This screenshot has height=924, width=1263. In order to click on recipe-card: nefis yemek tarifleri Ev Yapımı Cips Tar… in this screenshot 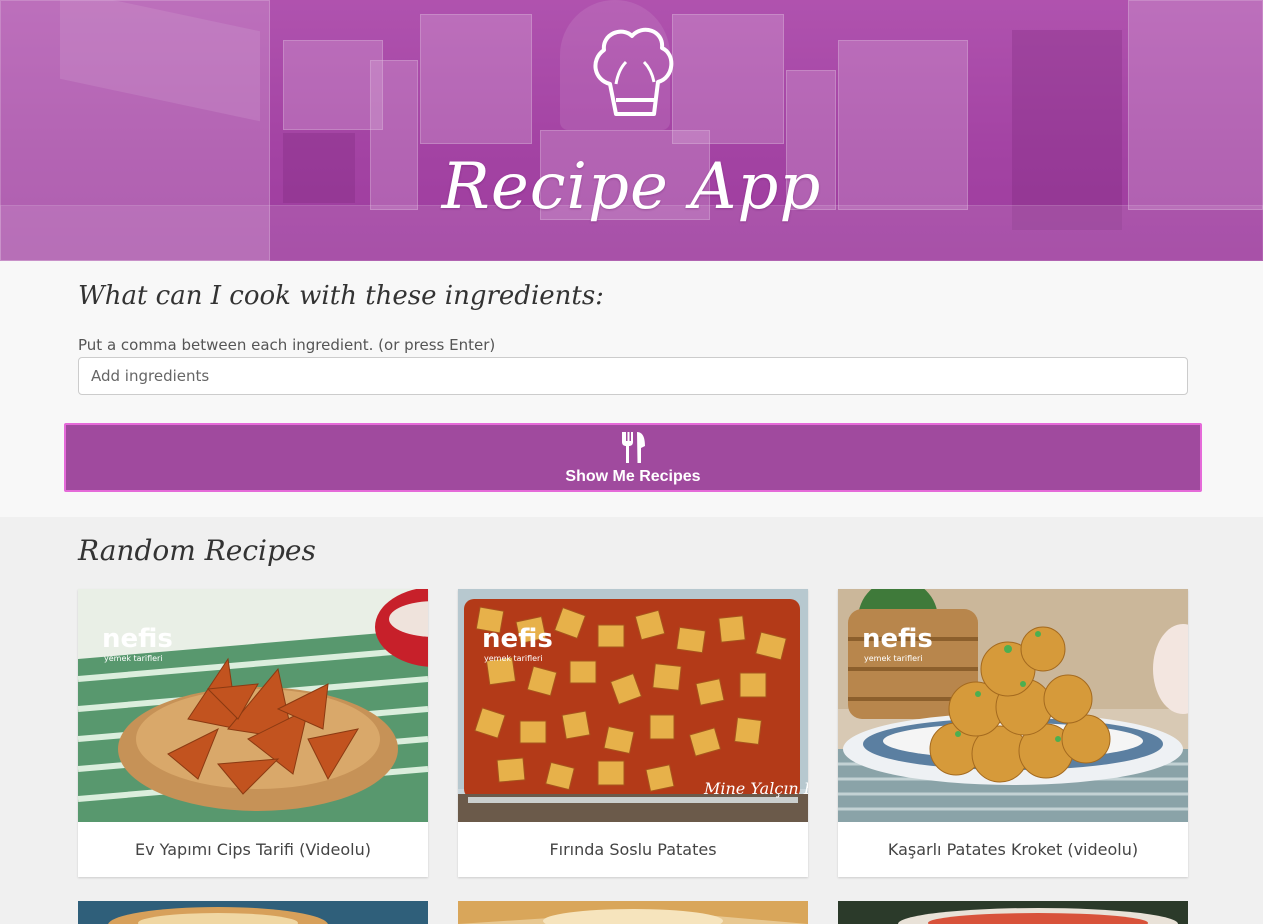, I will do `click(253, 733)`.